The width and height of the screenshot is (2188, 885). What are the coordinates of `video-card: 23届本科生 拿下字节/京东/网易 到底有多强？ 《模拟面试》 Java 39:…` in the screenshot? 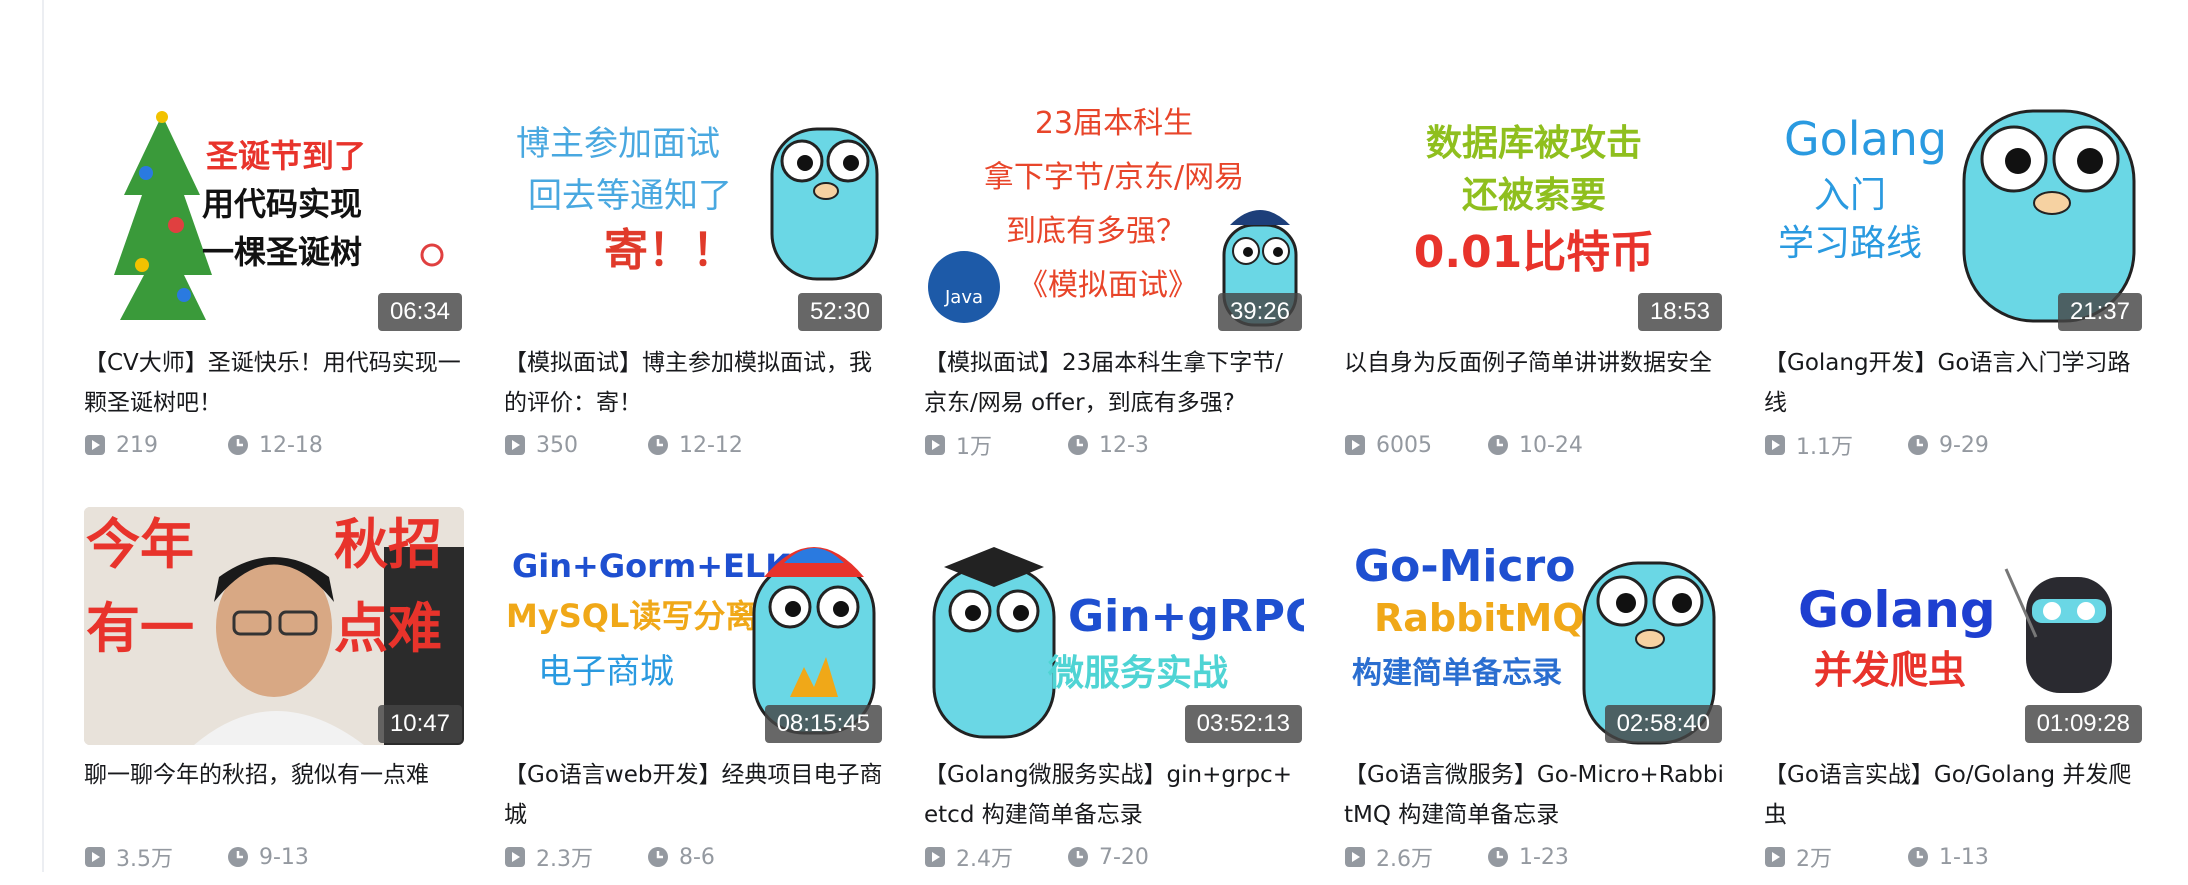 It's located at (1114, 284).